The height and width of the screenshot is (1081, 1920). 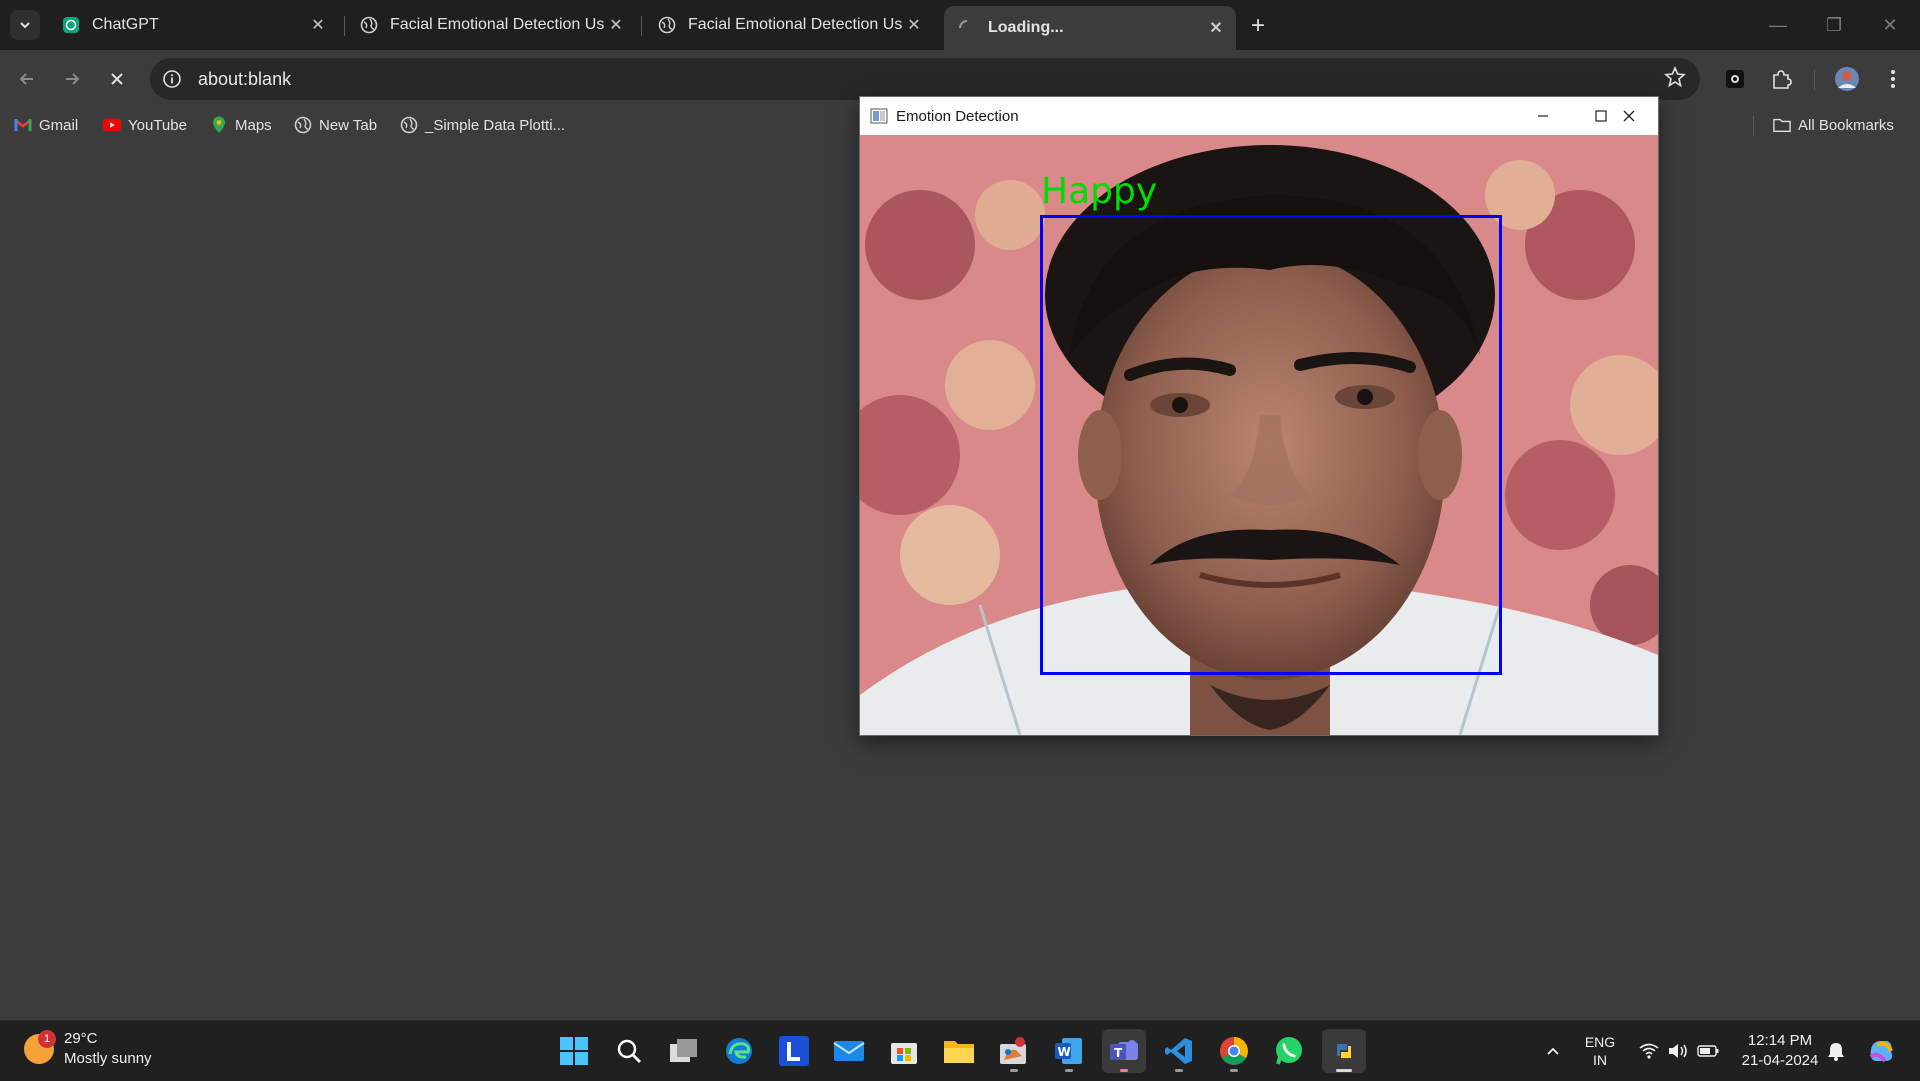 I want to click on minimize-icon: —, so click(x=1778, y=25).